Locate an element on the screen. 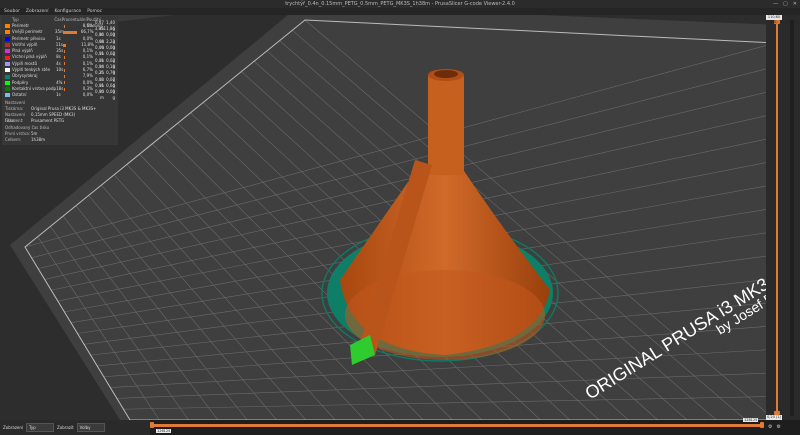 The height and width of the screenshot is (435, 800). menu-view: Zobrazení is located at coordinates (37, 11).